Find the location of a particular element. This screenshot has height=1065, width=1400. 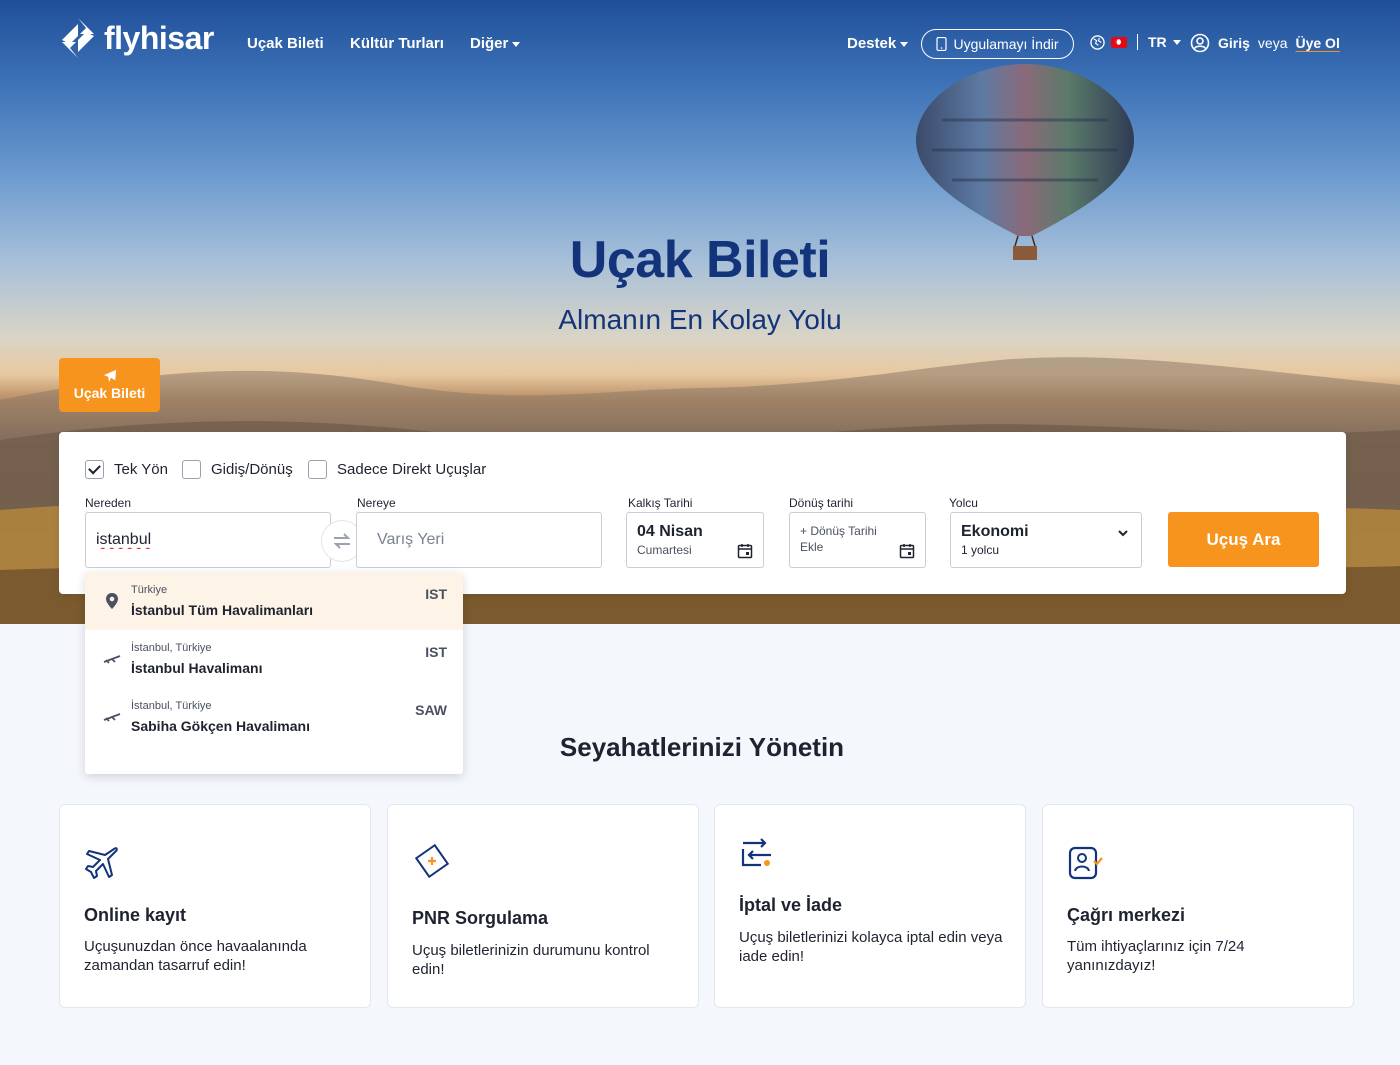

account-area: Giriş veya Üye Ol is located at coordinates (1265, 43).